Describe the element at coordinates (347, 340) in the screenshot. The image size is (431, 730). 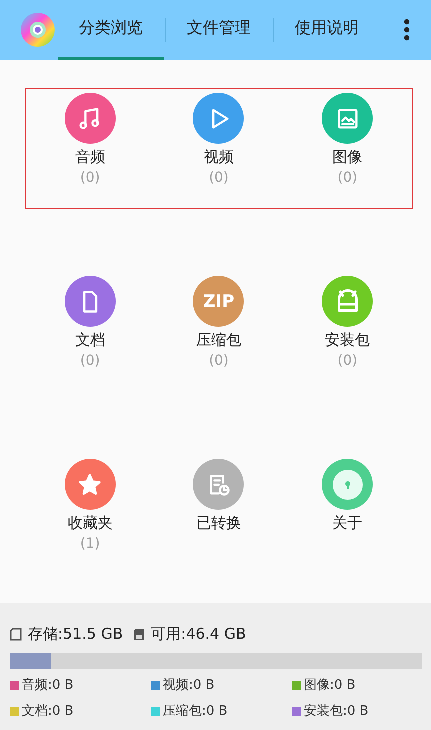
I see `category-label: 安装包` at that location.